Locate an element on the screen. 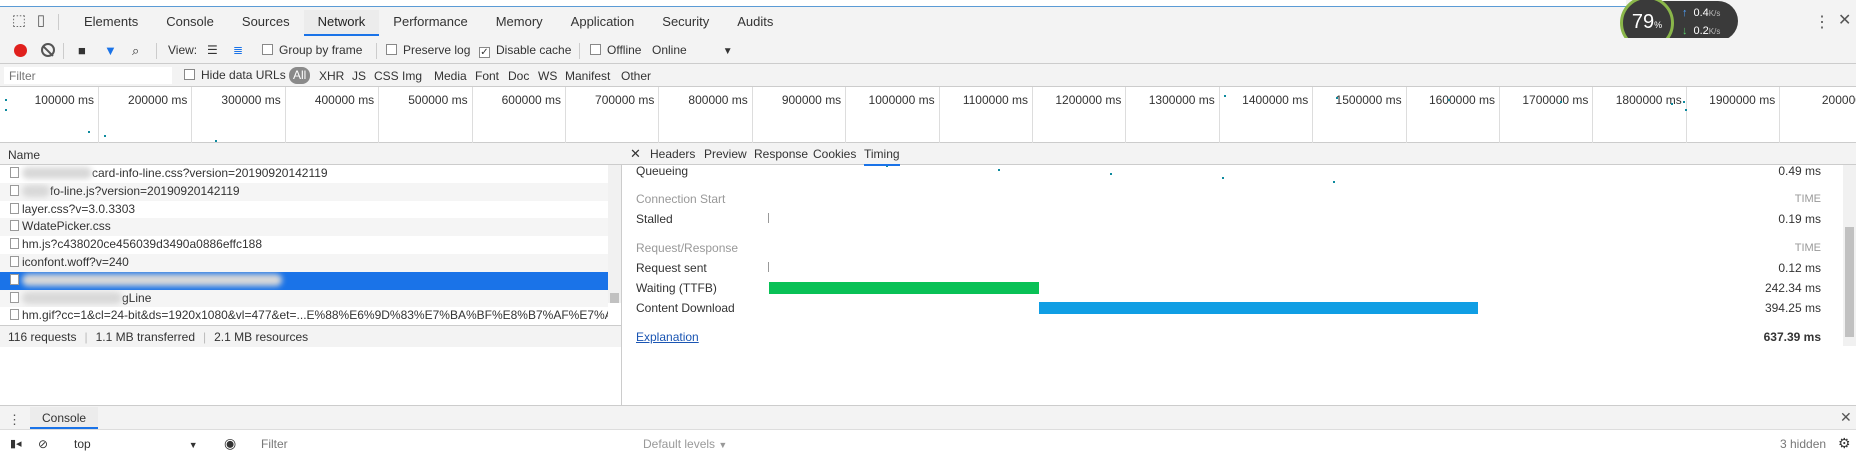 This screenshot has height=457, width=1856. overview-tick-label: 200000 ms is located at coordinates (158, 100).